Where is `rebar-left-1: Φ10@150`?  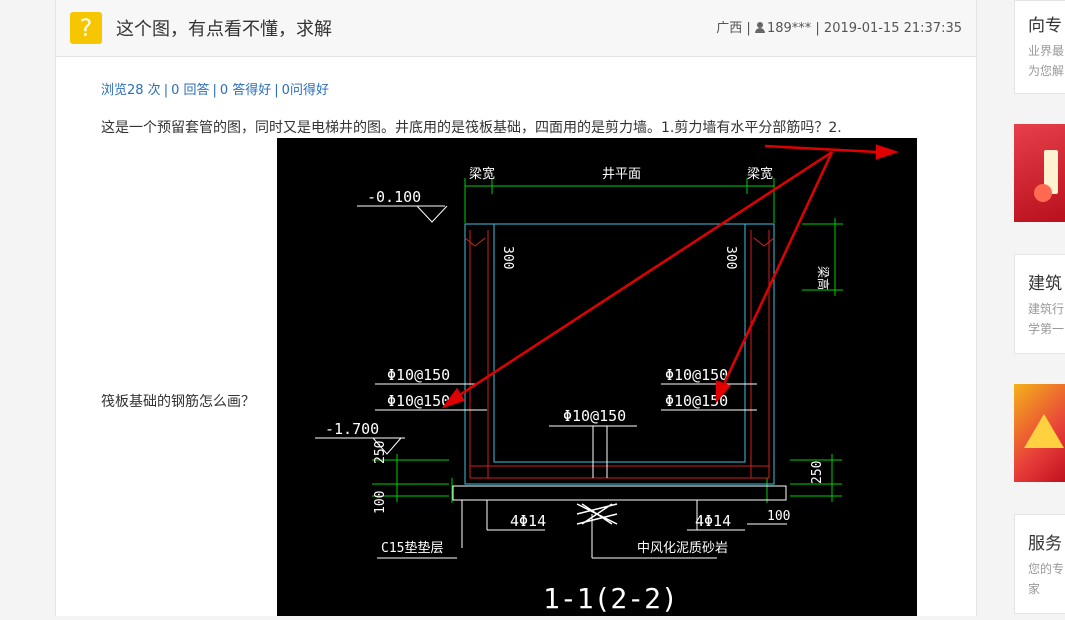
rebar-left-1: Φ10@150 is located at coordinates (418, 375).